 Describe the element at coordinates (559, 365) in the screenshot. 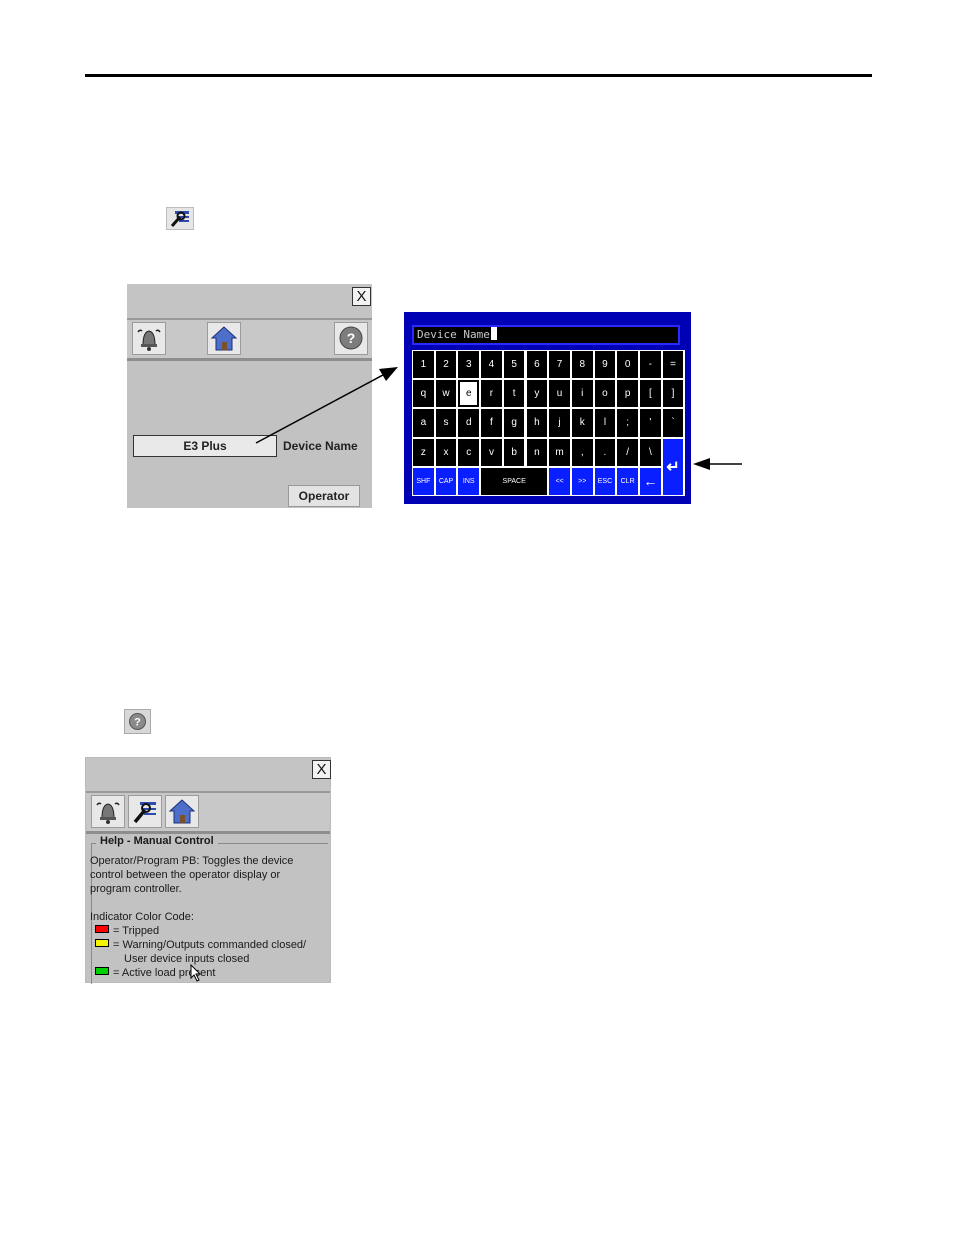

I see `key-button: 7` at that location.